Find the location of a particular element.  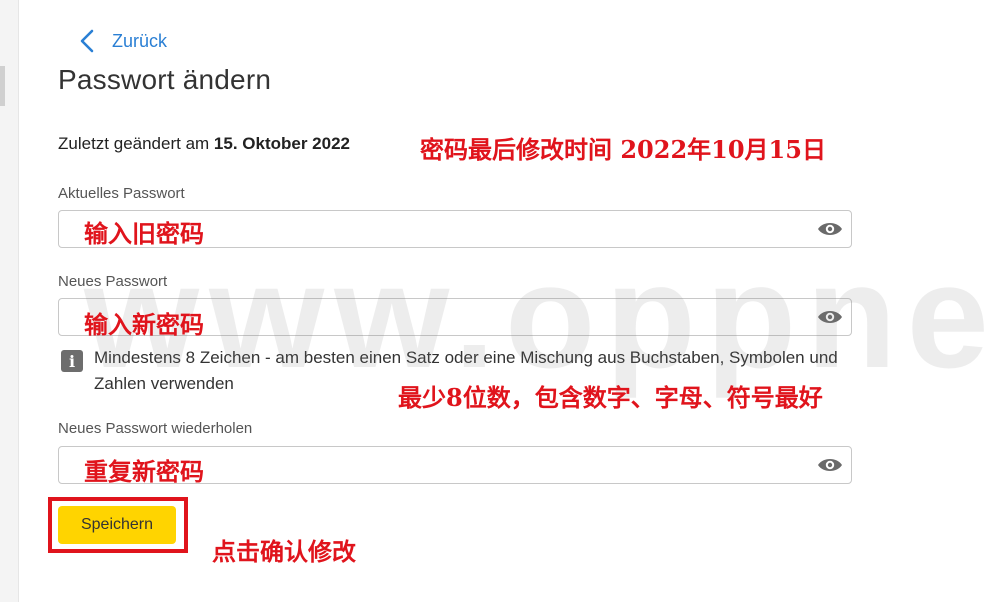

annotation-new-password: 输入新密码 is located at coordinates (144, 324).